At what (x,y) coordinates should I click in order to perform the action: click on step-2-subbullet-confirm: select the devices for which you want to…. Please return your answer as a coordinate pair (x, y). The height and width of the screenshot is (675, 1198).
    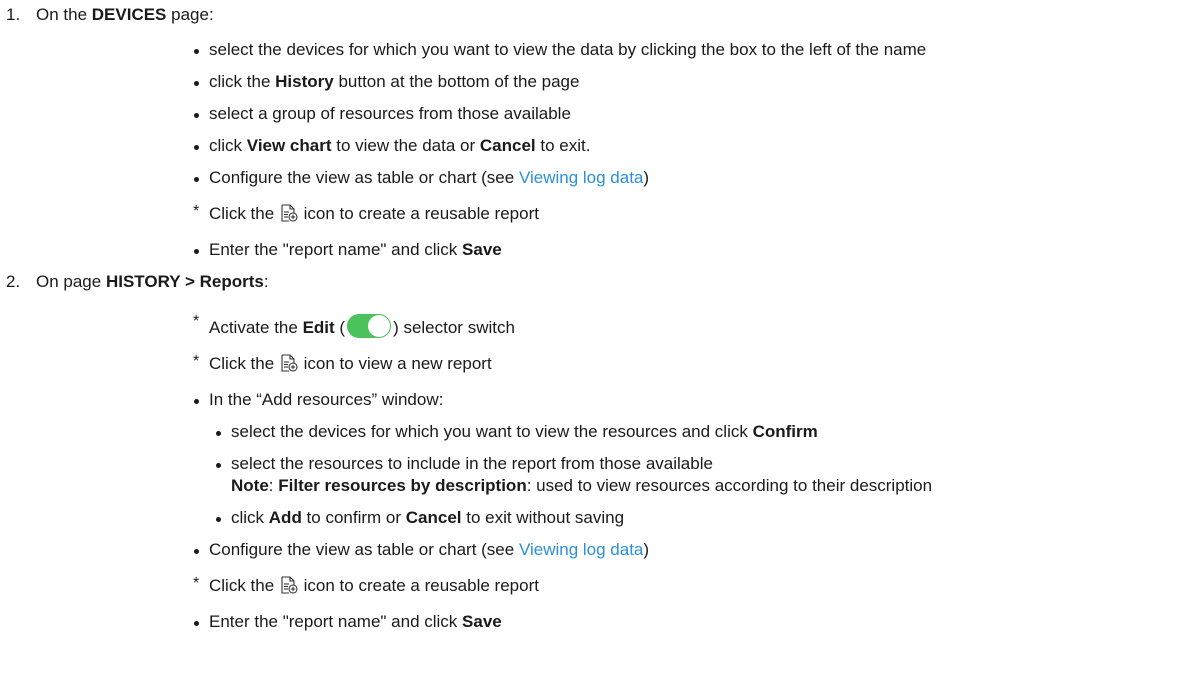
    Looking at the image, I should click on (517, 431).